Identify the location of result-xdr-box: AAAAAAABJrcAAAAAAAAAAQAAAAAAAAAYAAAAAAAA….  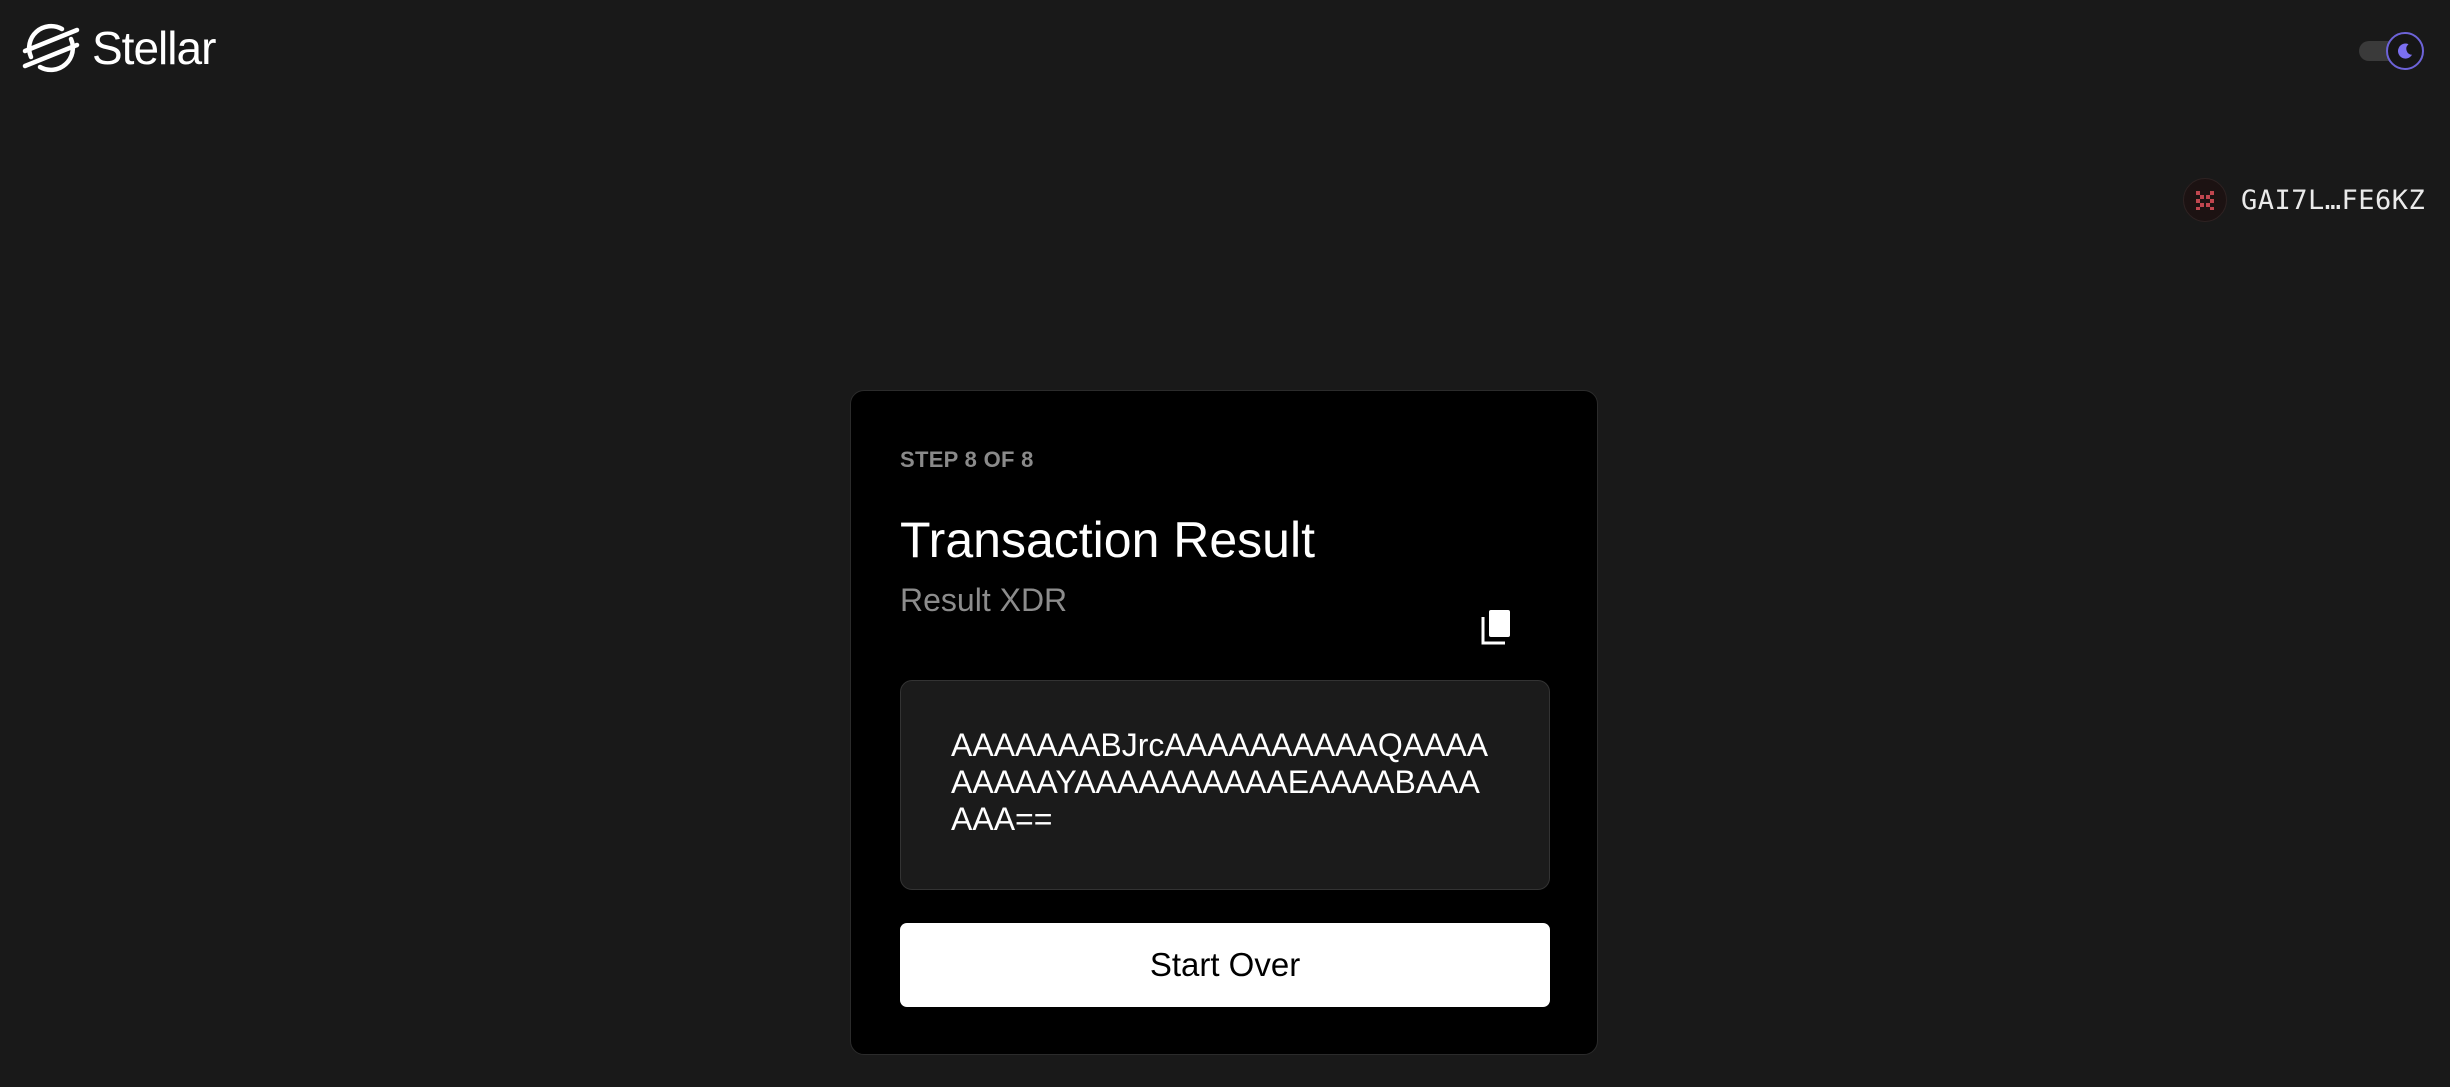
(1225, 785).